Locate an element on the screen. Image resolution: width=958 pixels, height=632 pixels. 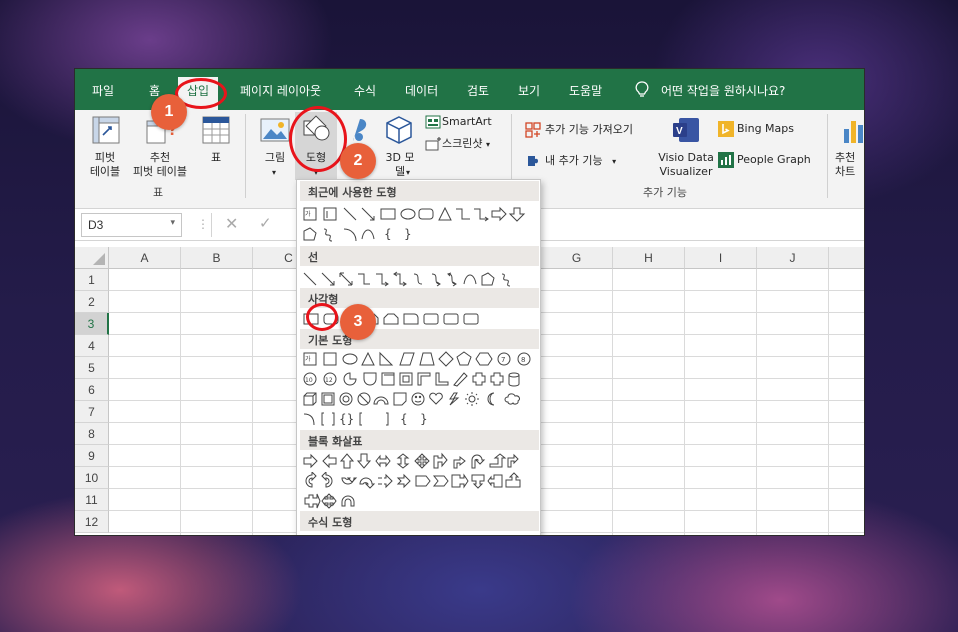
row-header: 5 is located at coordinates (92, 368).